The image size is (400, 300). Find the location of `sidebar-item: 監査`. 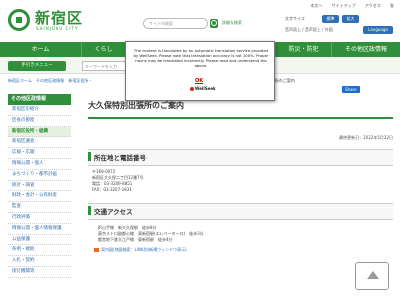

sidebar-item: 監査 is located at coordinates (39, 207).